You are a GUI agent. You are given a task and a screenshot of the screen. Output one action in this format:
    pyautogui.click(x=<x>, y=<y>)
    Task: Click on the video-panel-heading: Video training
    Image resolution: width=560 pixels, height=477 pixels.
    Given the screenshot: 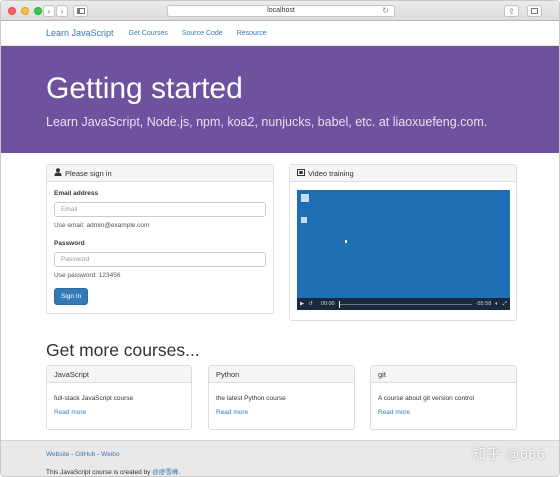 What is the action you would take?
    pyautogui.click(x=403, y=173)
    